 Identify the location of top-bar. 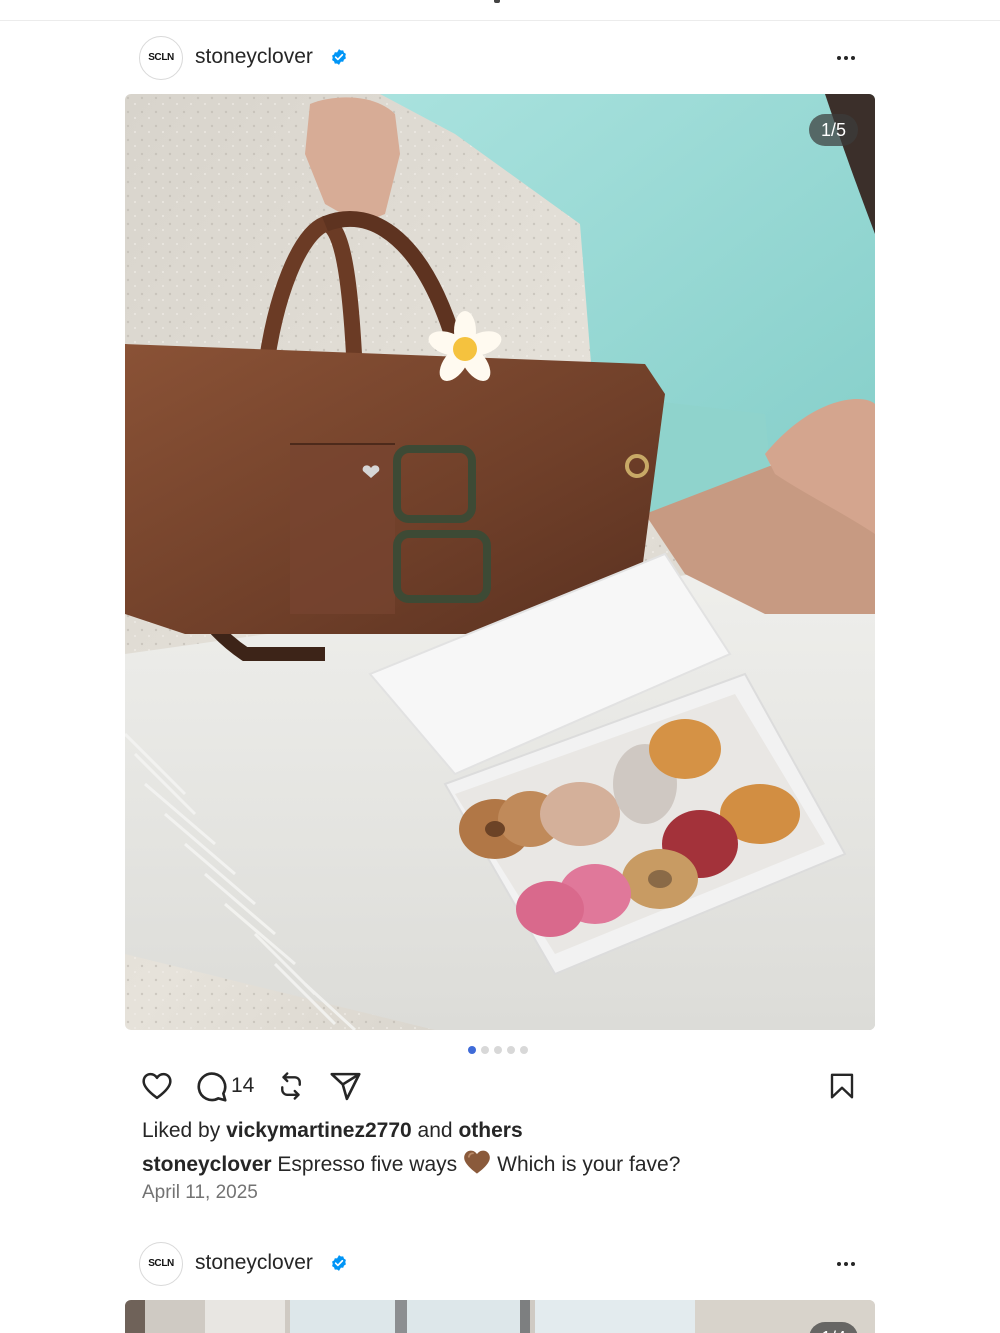
(500, 10).